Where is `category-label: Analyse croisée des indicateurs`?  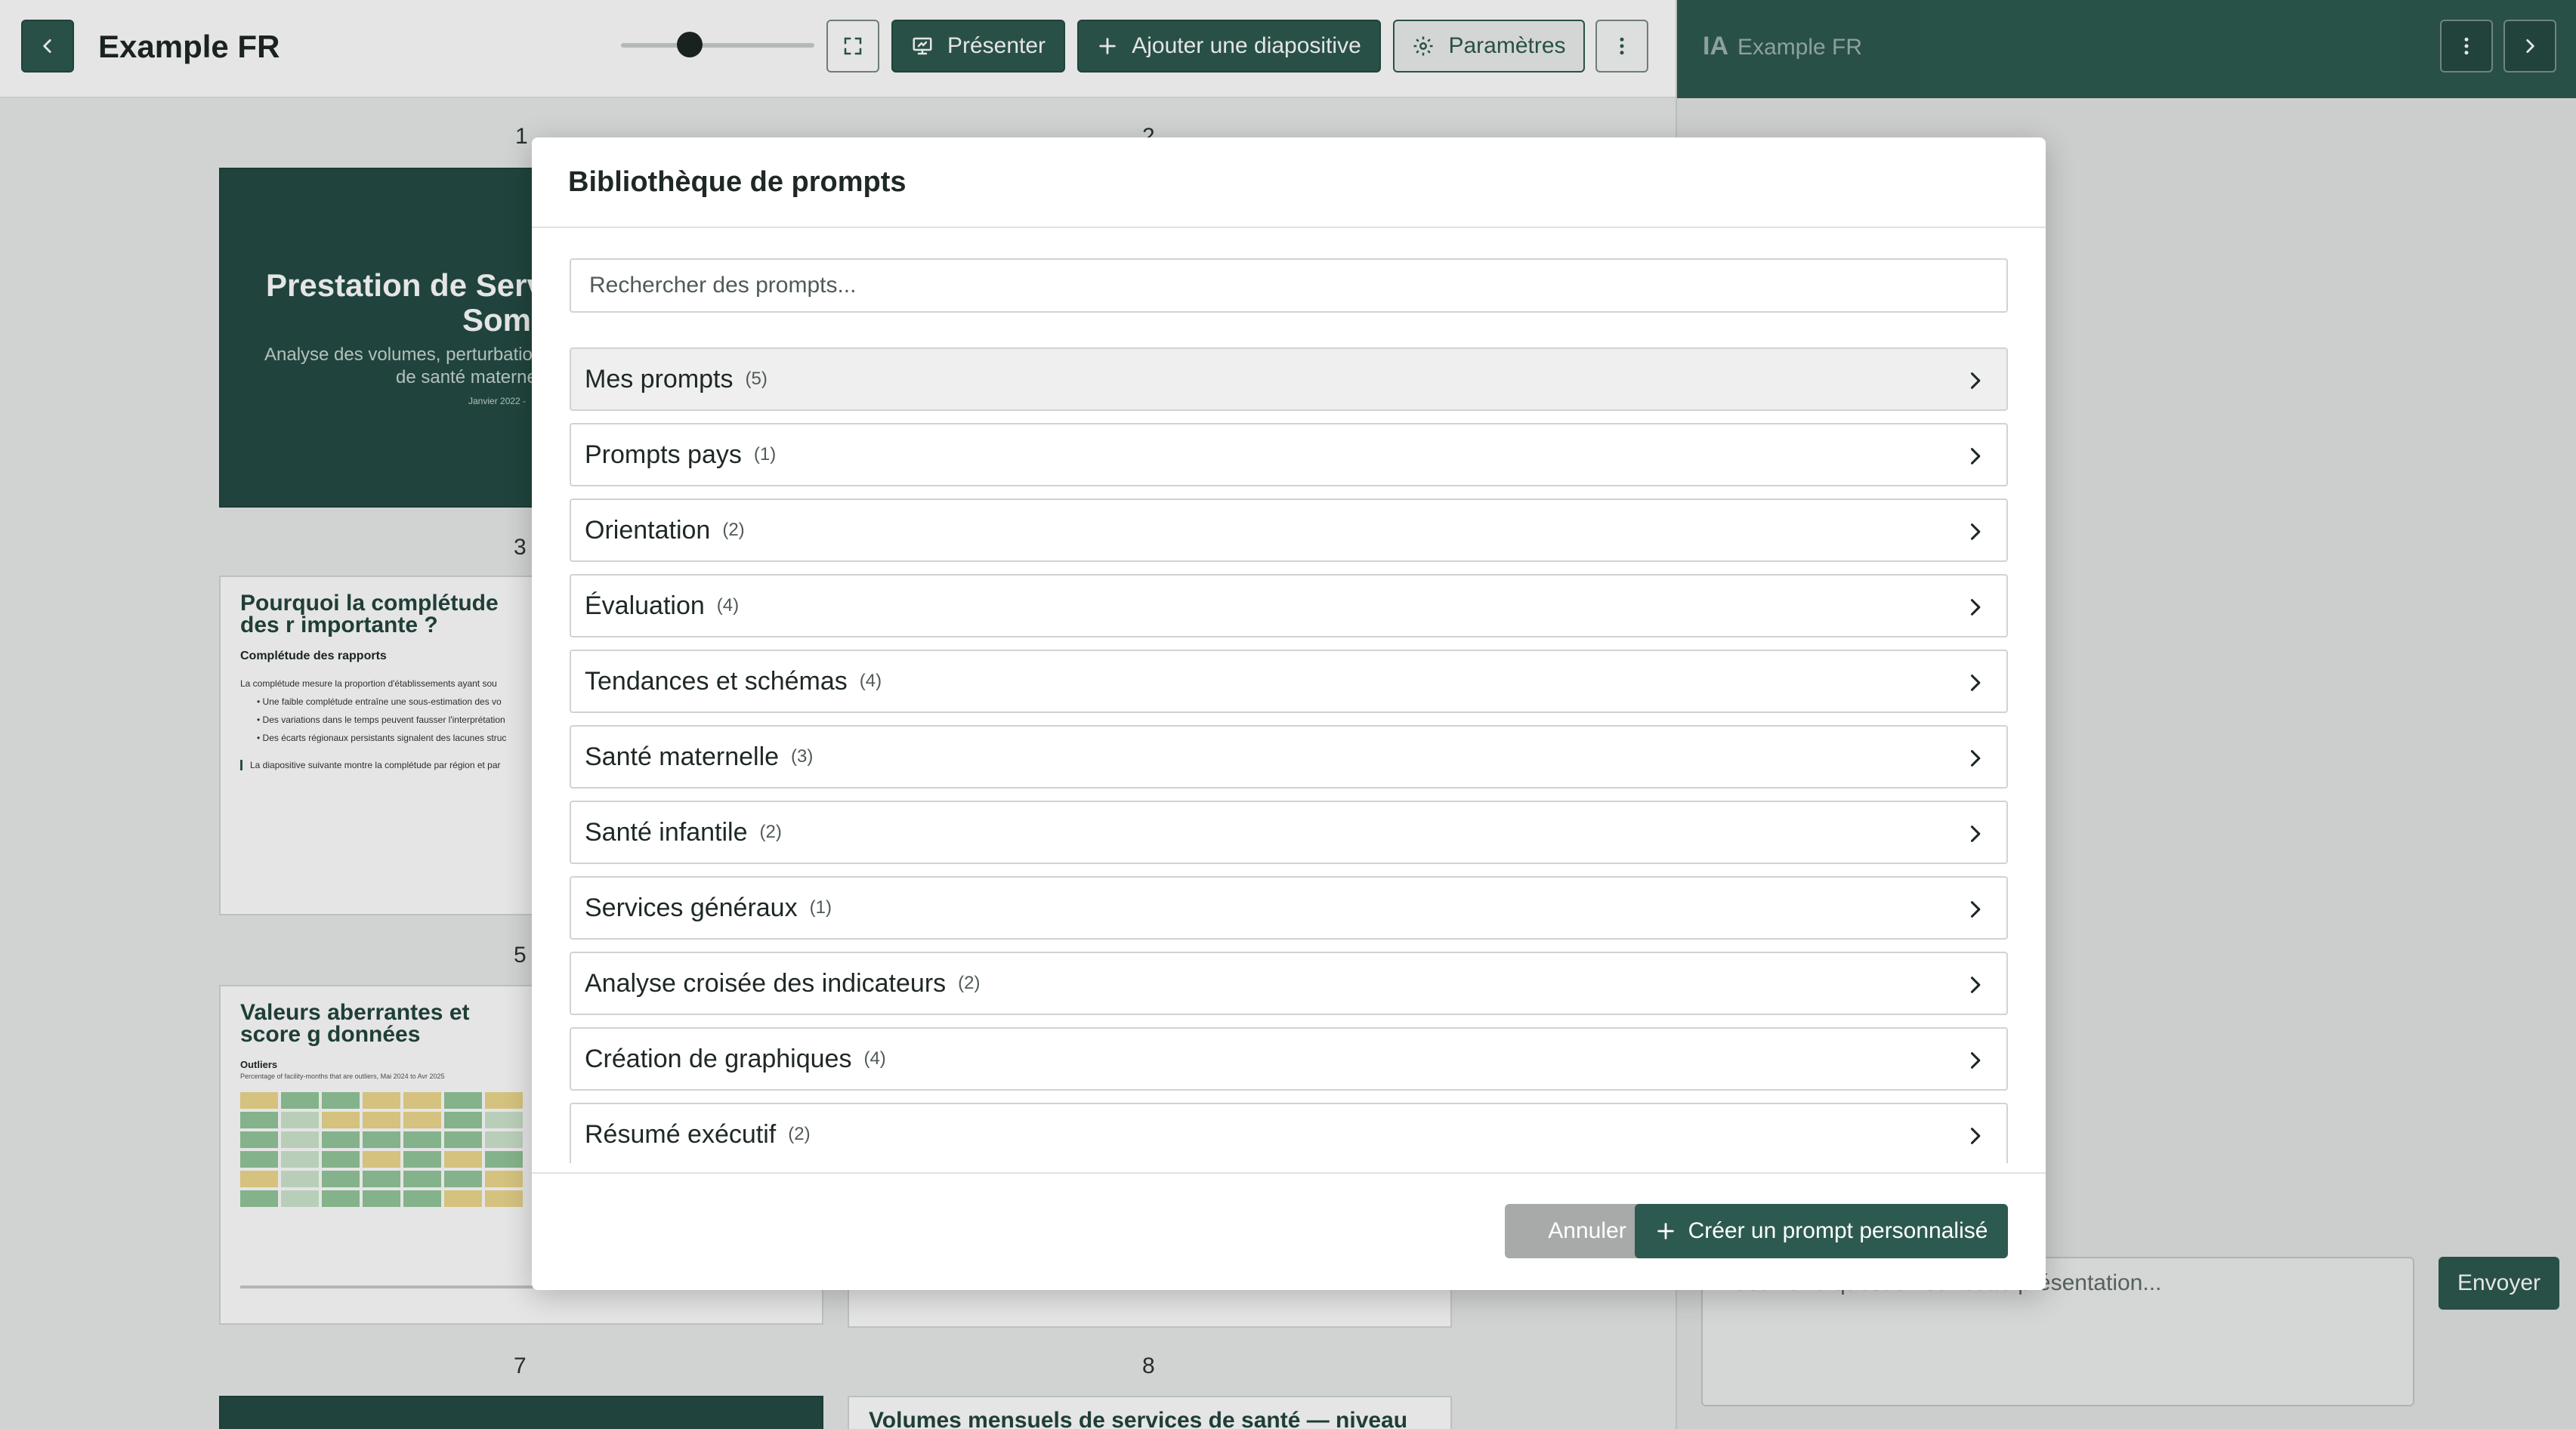
category-label: Analyse croisée des indicateurs is located at coordinates (766, 983).